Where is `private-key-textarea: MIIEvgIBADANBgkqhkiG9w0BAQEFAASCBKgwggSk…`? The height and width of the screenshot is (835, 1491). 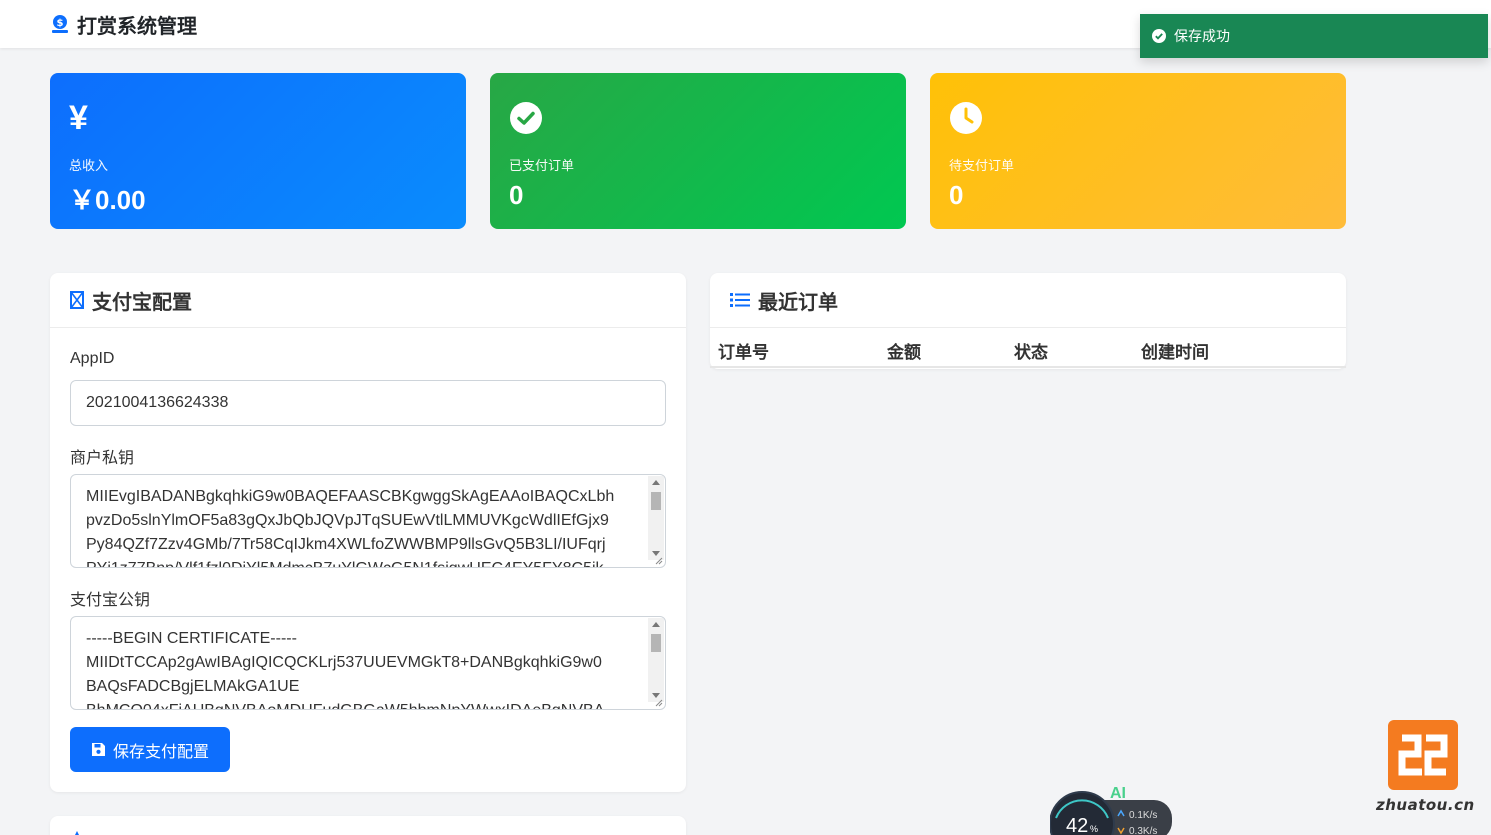 private-key-textarea: MIIEvgIBADANBgkqhkiG9w0BAQEFAASCBKgwggSk… is located at coordinates (368, 521).